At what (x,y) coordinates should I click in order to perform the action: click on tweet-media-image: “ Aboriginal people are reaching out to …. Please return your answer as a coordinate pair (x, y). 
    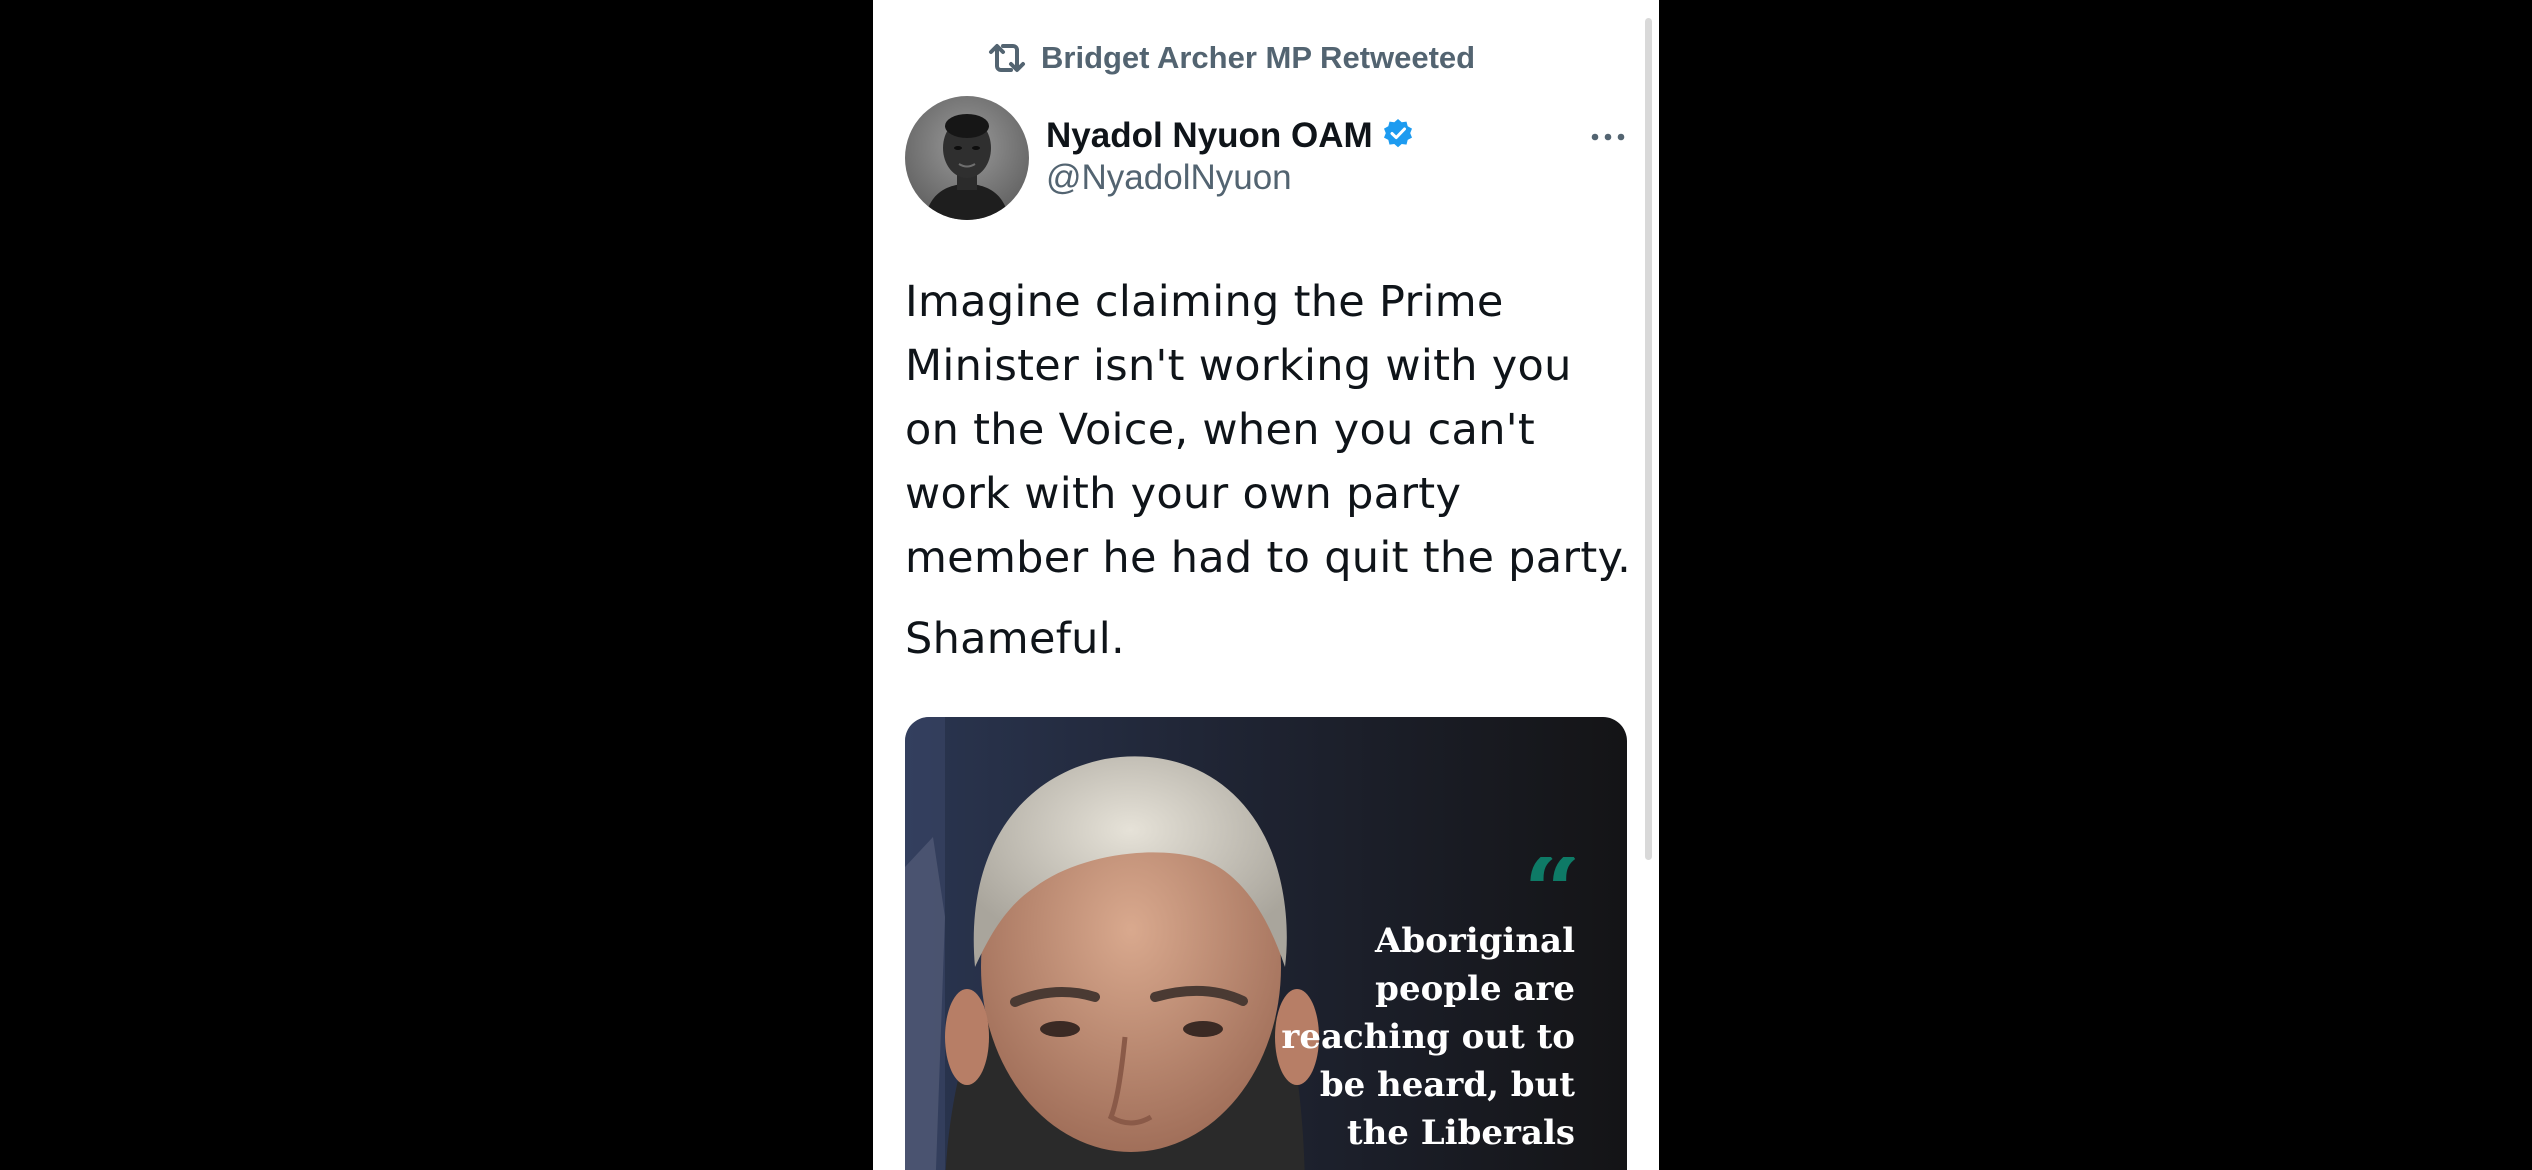
    Looking at the image, I should click on (1266, 943).